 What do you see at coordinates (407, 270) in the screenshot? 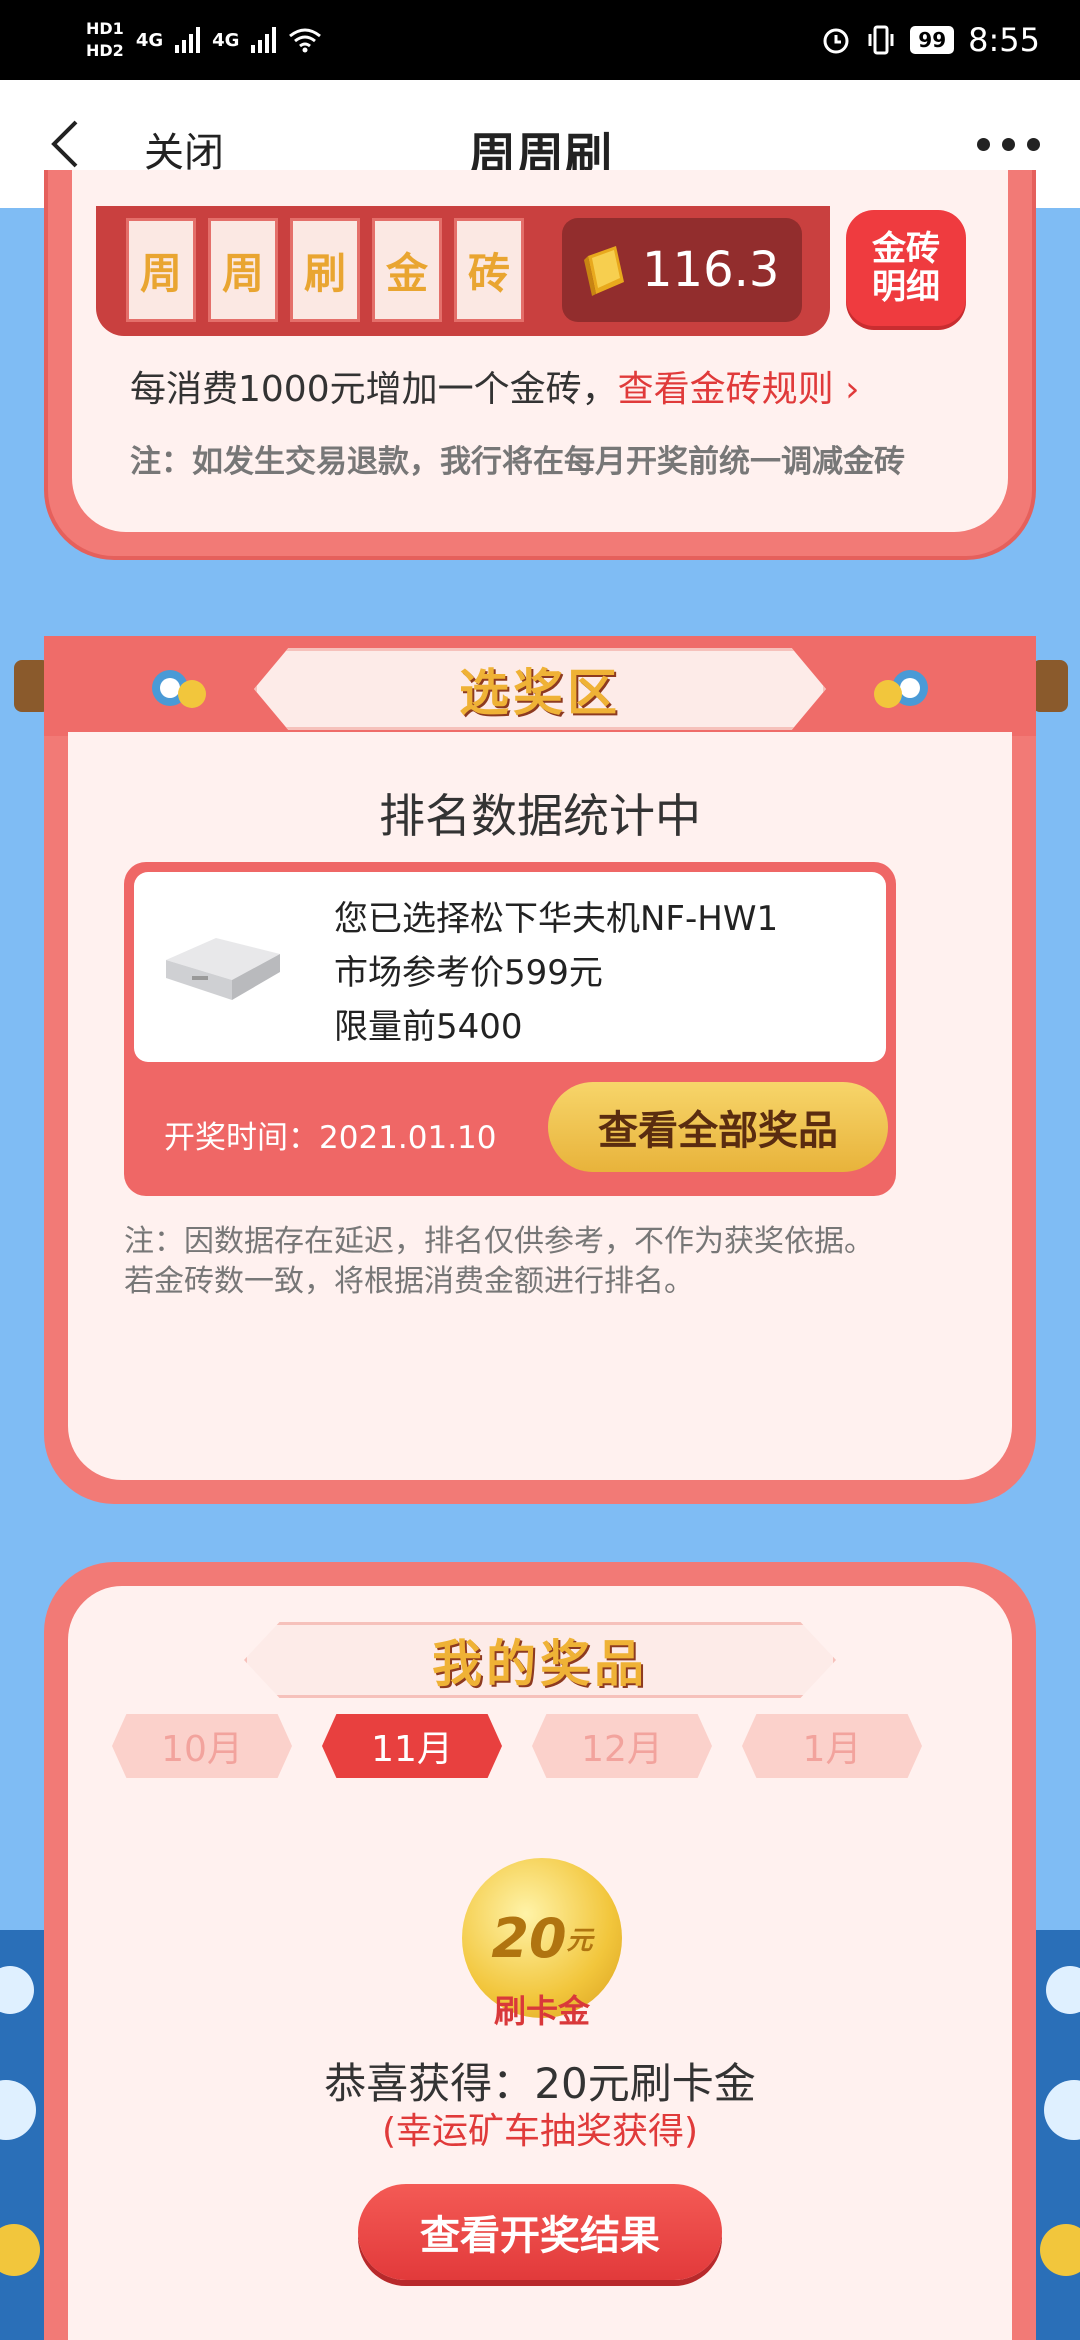
I see `brick-tile: 金` at bounding box center [407, 270].